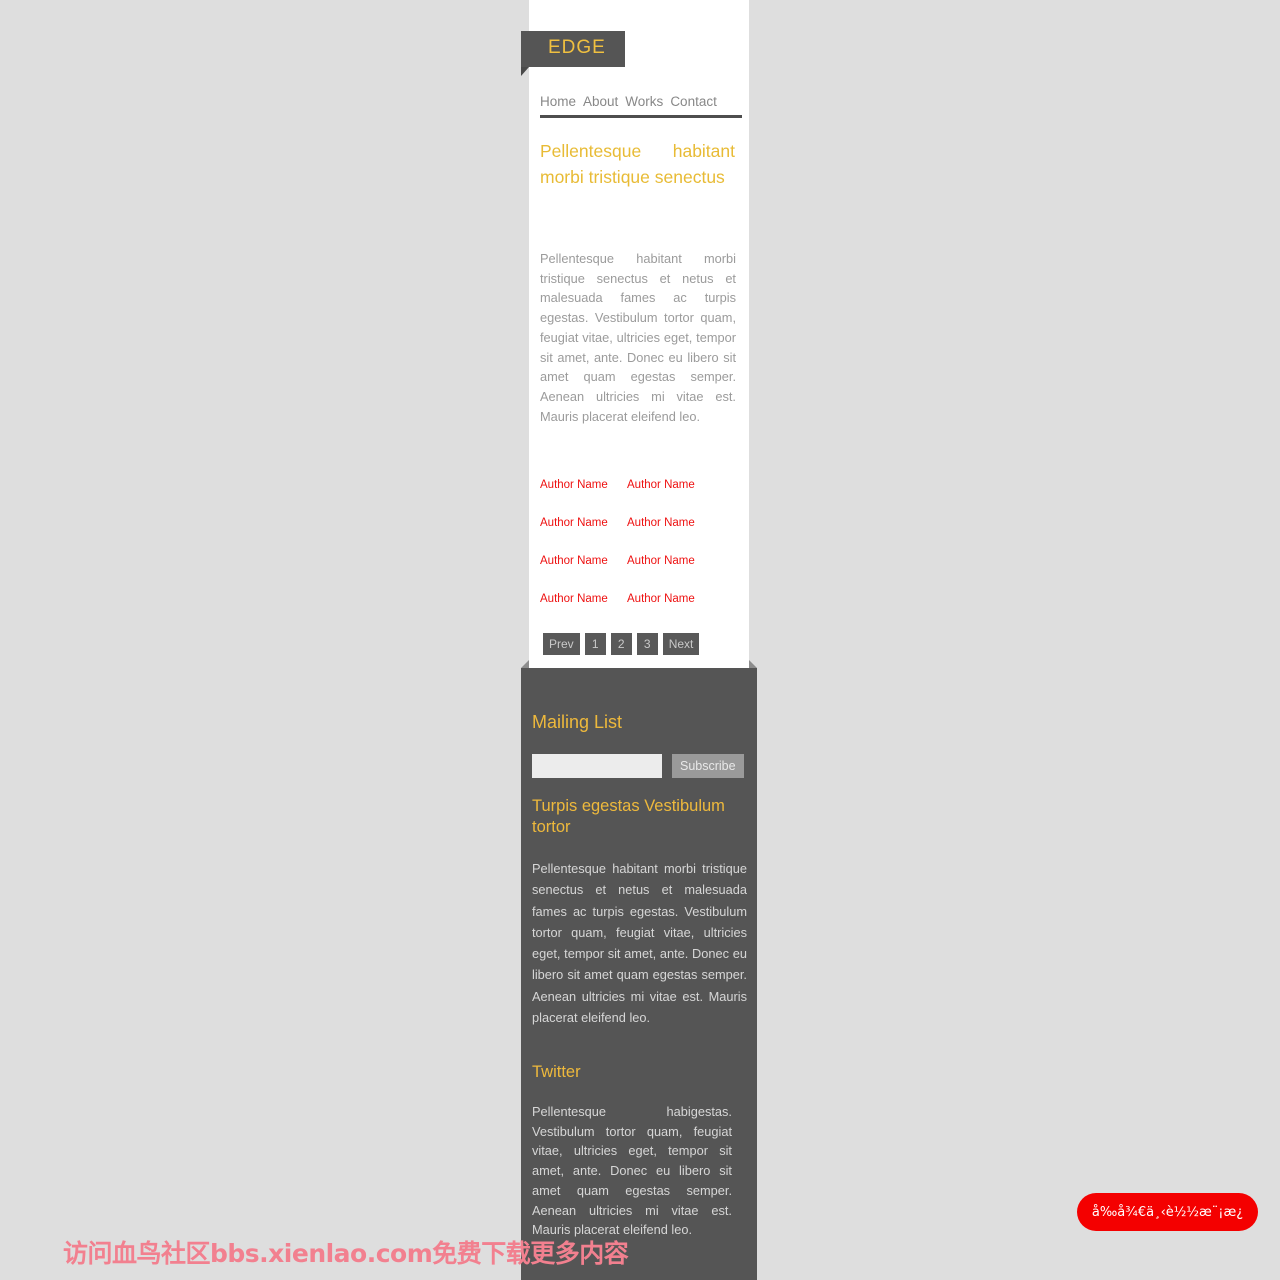 Image resolution: width=1280 pixels, height=1280 pixels. I want to click on subscribe-form: Subscribe, so click(638, 766).